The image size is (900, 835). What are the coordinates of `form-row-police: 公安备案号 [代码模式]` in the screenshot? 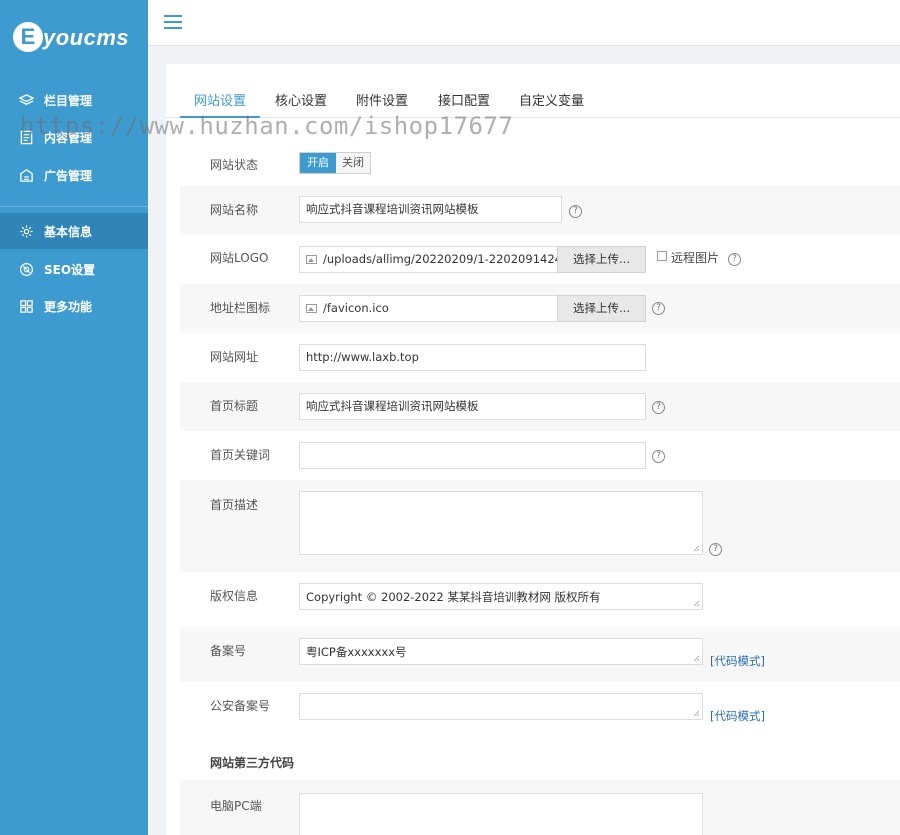 It's located at (540, 710).